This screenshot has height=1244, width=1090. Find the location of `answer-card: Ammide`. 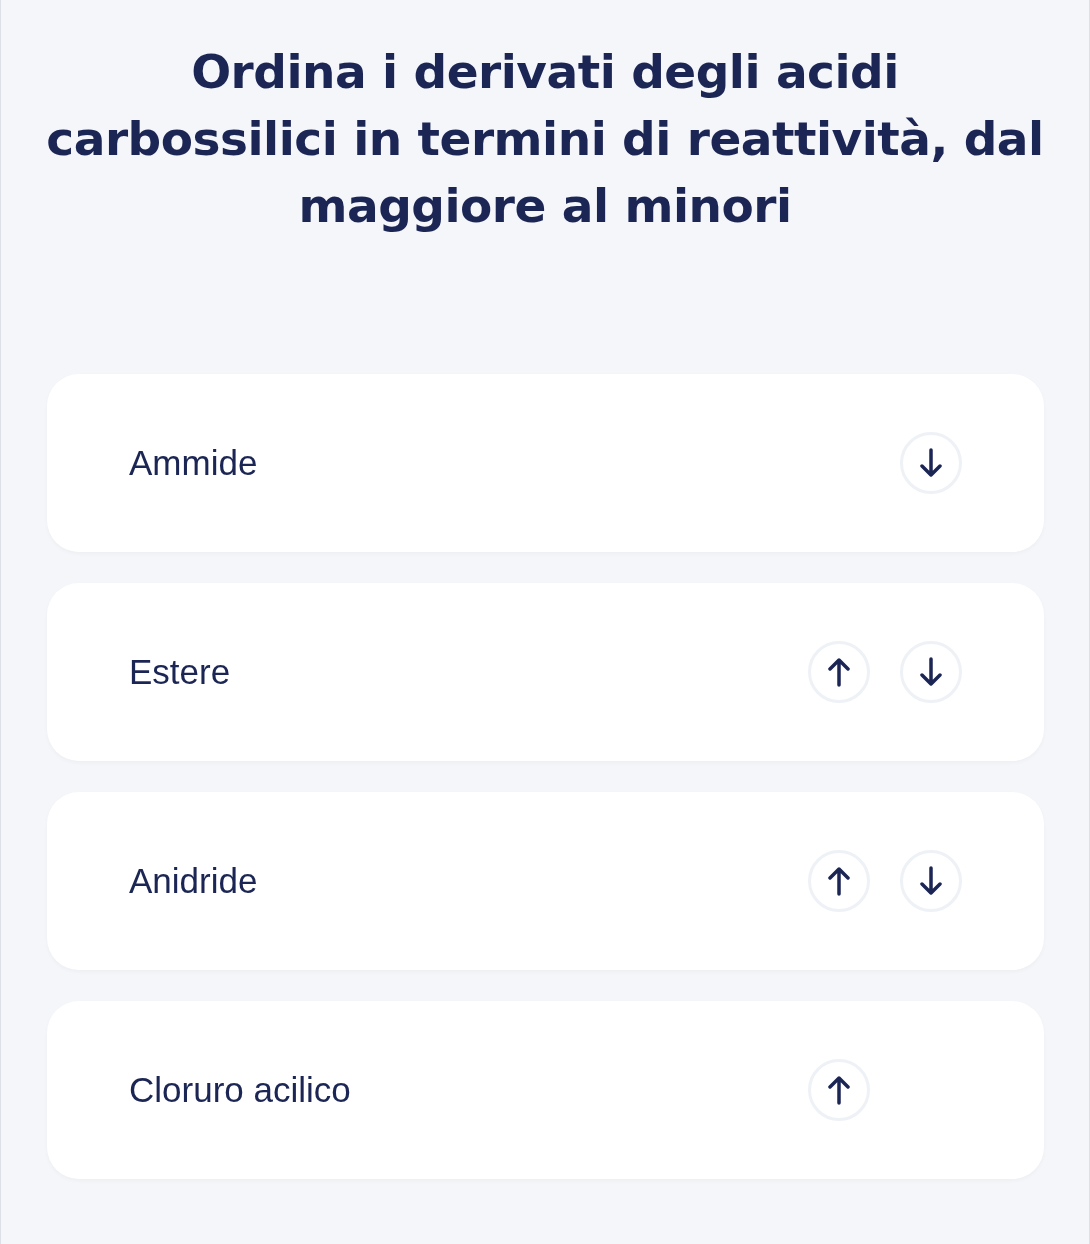

answer-card: Ammide is located at coordinates (545, 463).